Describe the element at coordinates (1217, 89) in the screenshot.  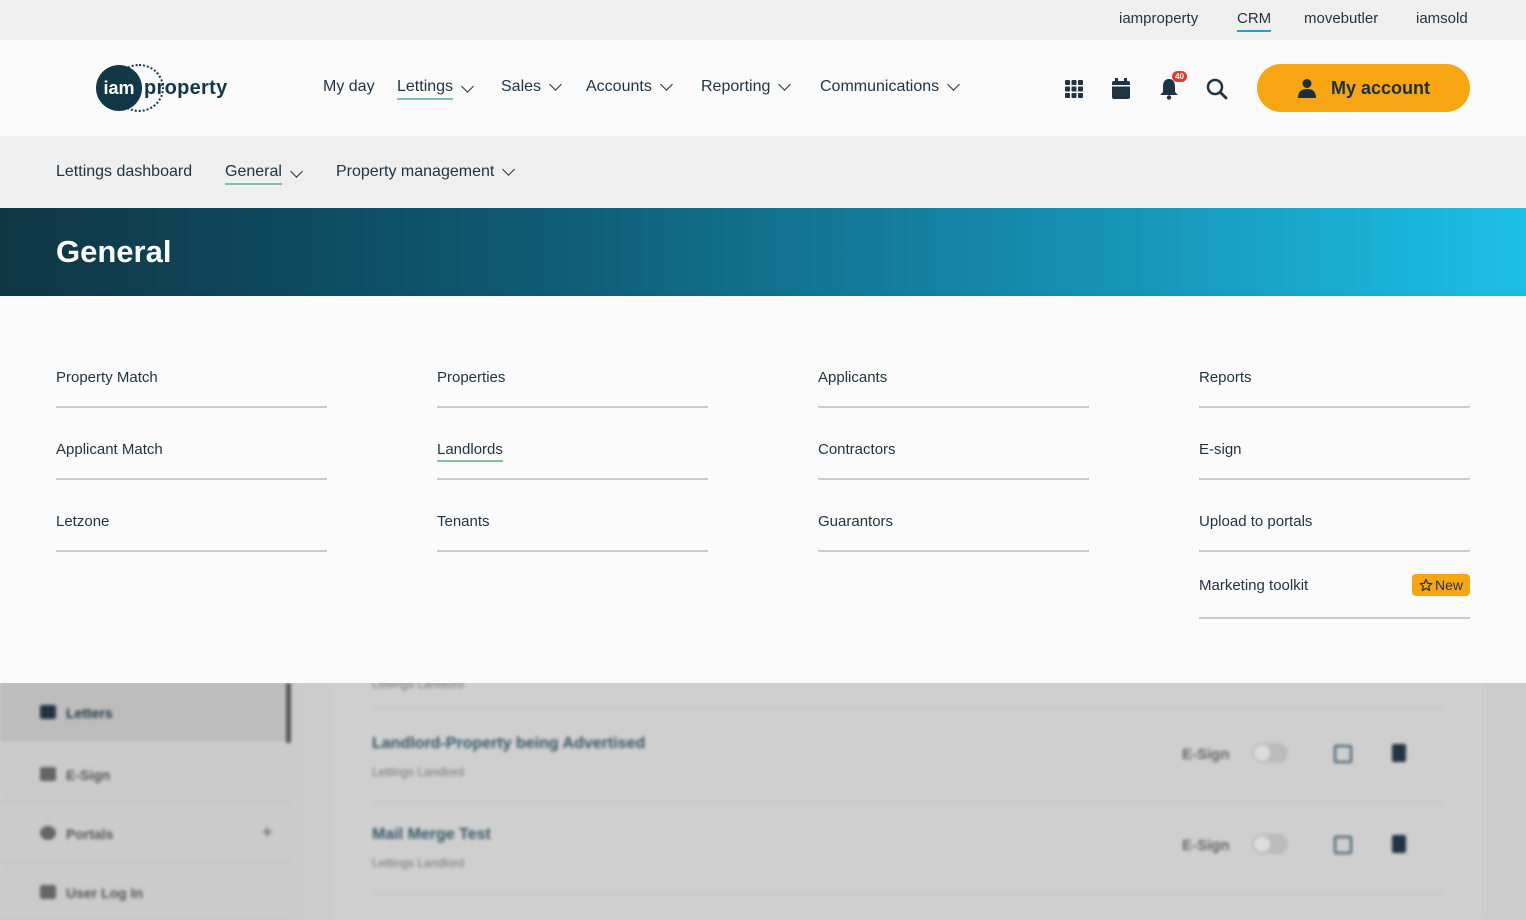
I see `search-icon` at that location.